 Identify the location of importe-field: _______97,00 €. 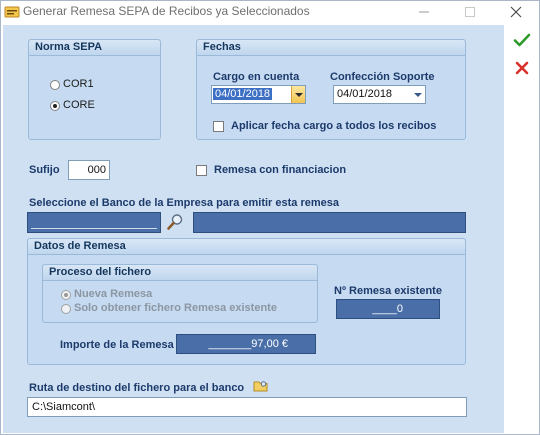
(246, 344).